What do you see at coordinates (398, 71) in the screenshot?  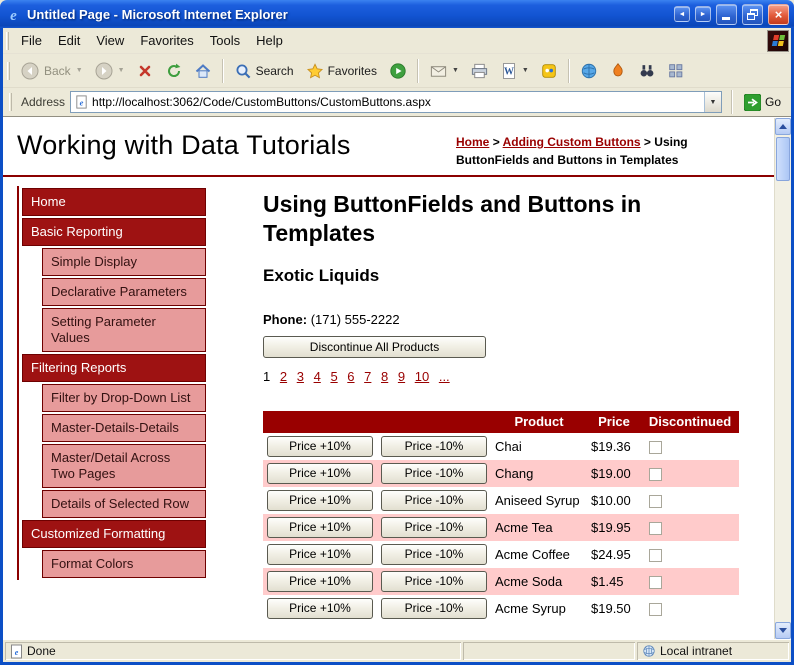 I see `media-button` at bounding box center [398, 71].